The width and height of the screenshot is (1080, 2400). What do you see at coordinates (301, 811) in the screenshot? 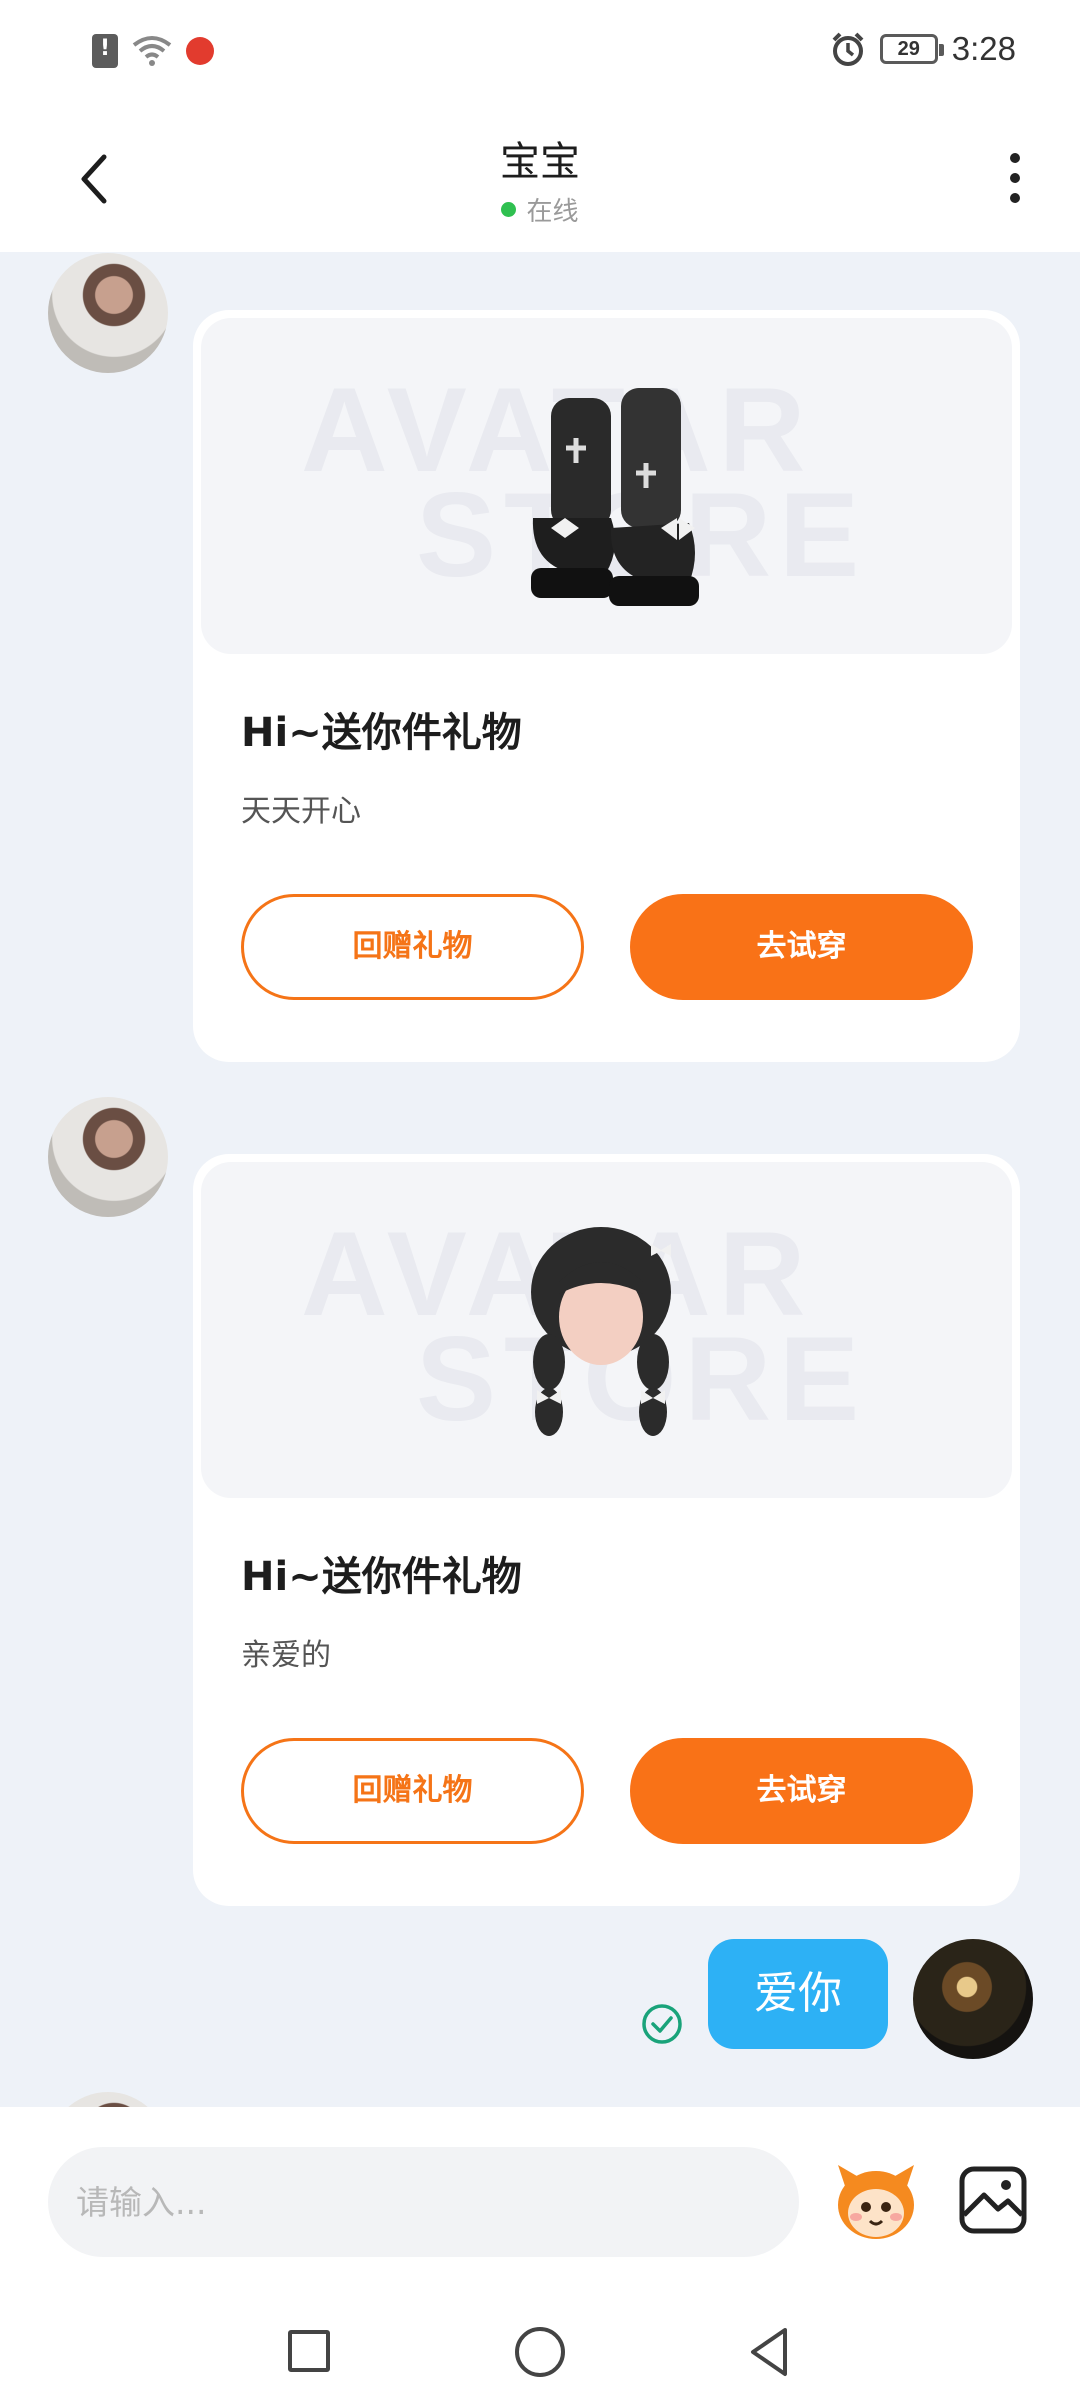
I see `gift-message: 天天开心` at bounding box center [301, 811].